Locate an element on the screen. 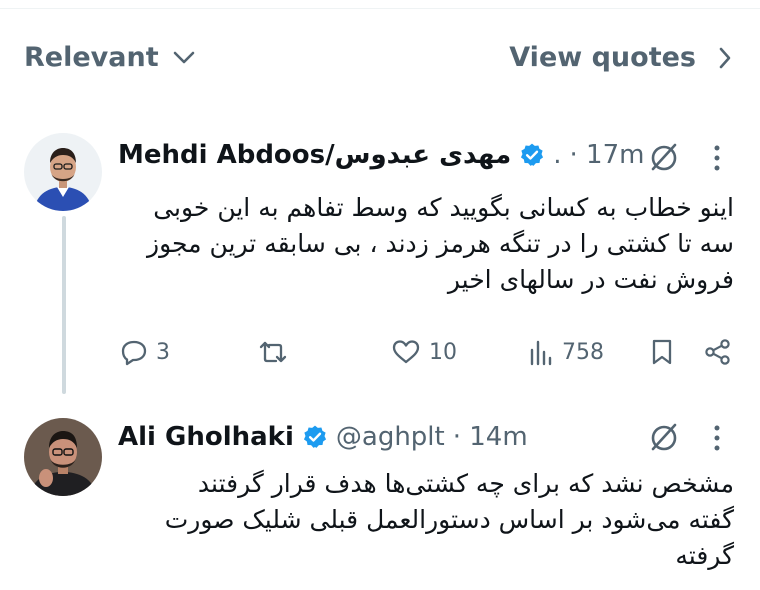  like-count: 10 is located at coordinates (443, 352).